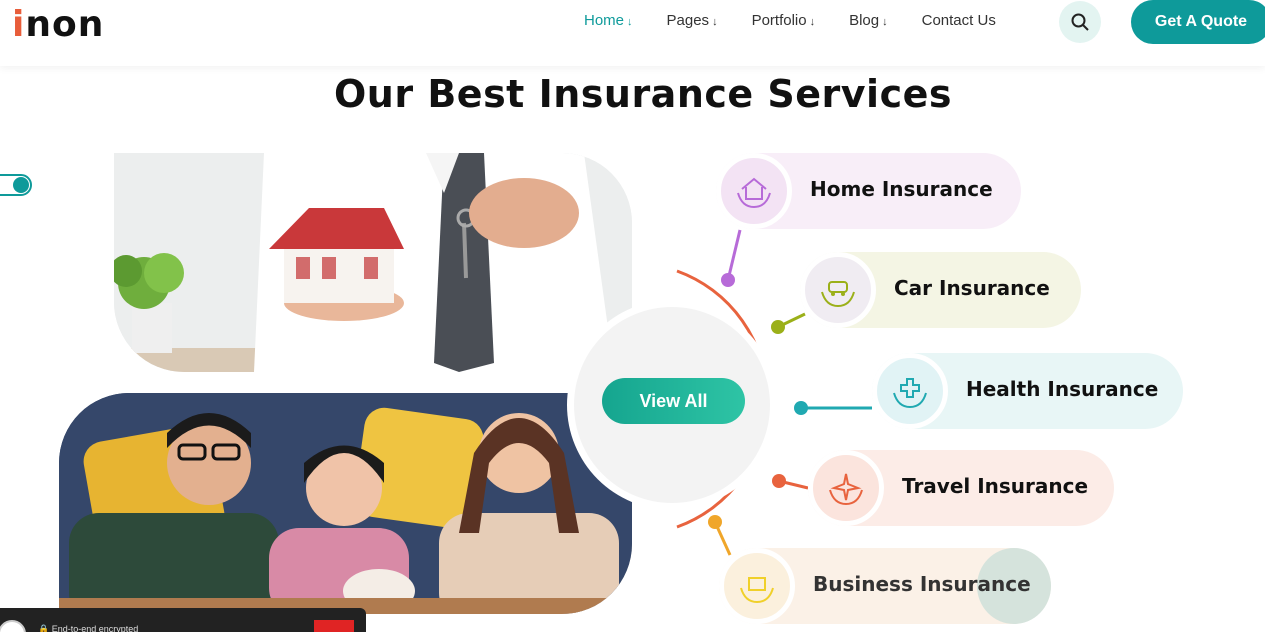  I want to click on chat-widget-bar: 🔒 End-to-end encrypted, so click(183, 620).